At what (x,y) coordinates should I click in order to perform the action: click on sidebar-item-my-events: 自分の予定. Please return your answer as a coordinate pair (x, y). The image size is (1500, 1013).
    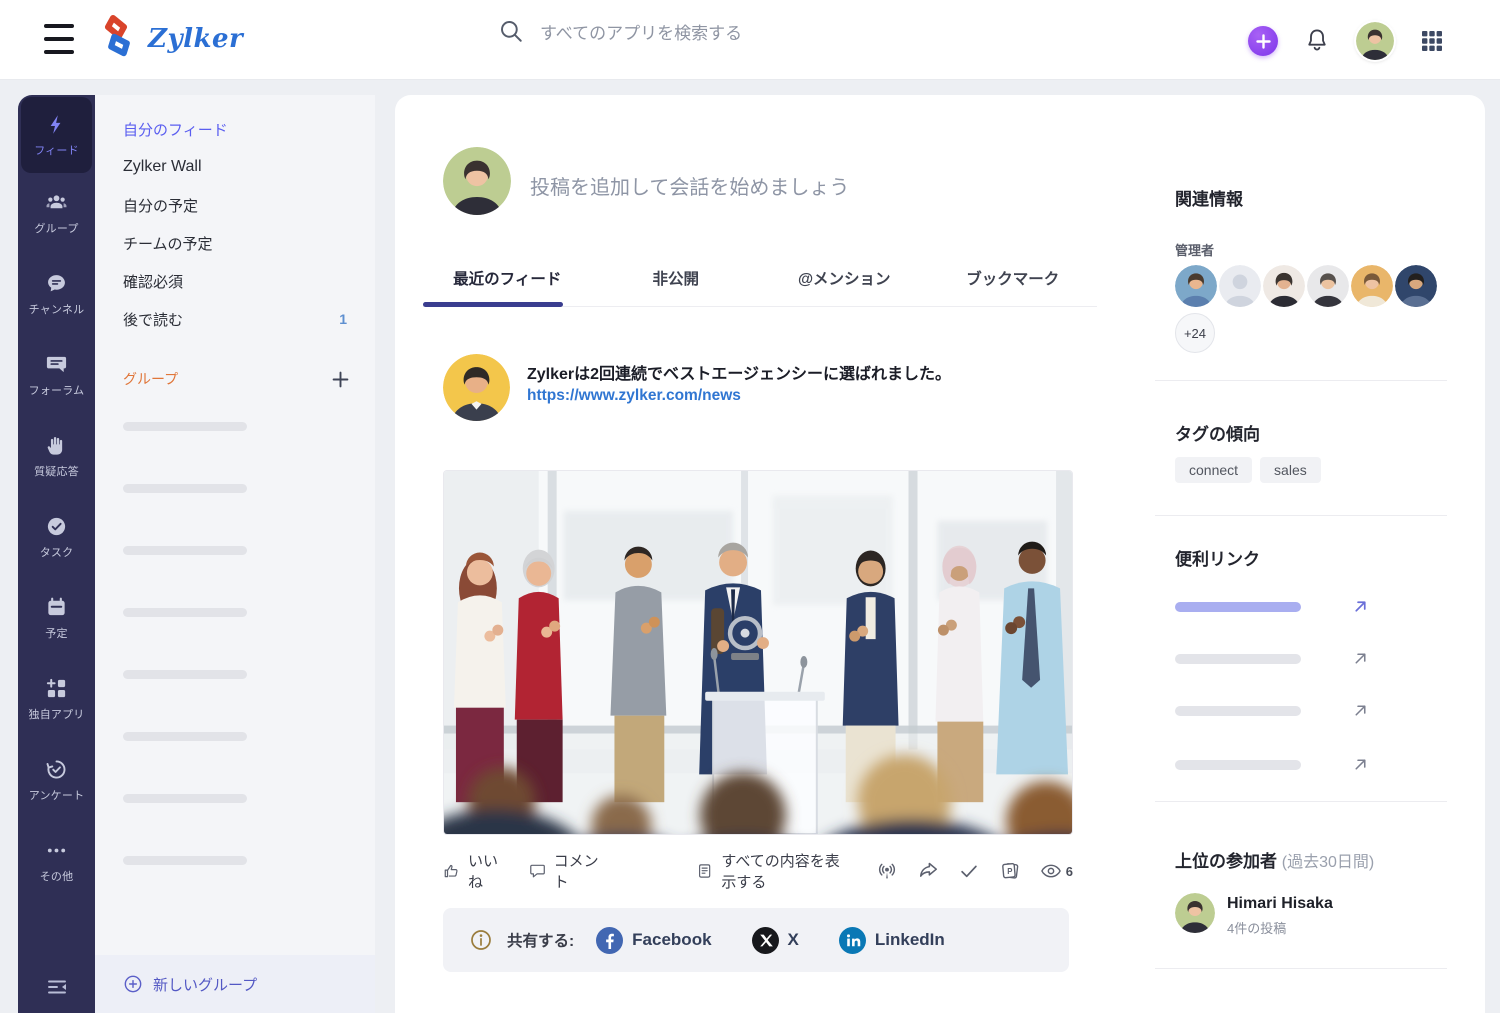
    Looking at the image, I should click on (235, 205).